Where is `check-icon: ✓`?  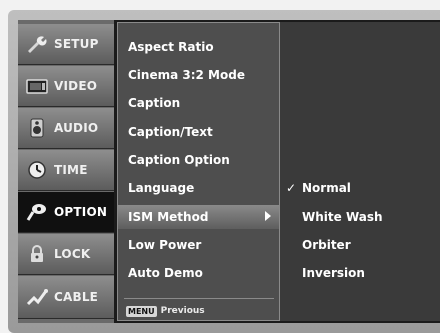
check-icon: ✓ is located at coordinates (291, 188).